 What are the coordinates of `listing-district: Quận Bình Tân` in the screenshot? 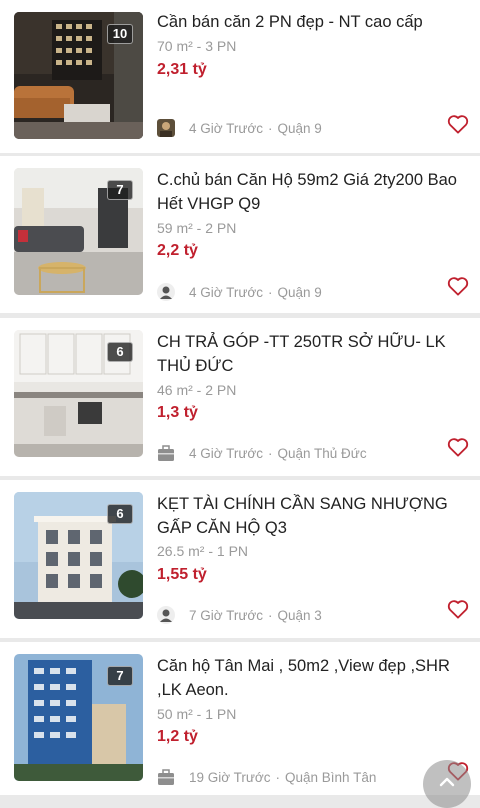 It's located at (331, 777).